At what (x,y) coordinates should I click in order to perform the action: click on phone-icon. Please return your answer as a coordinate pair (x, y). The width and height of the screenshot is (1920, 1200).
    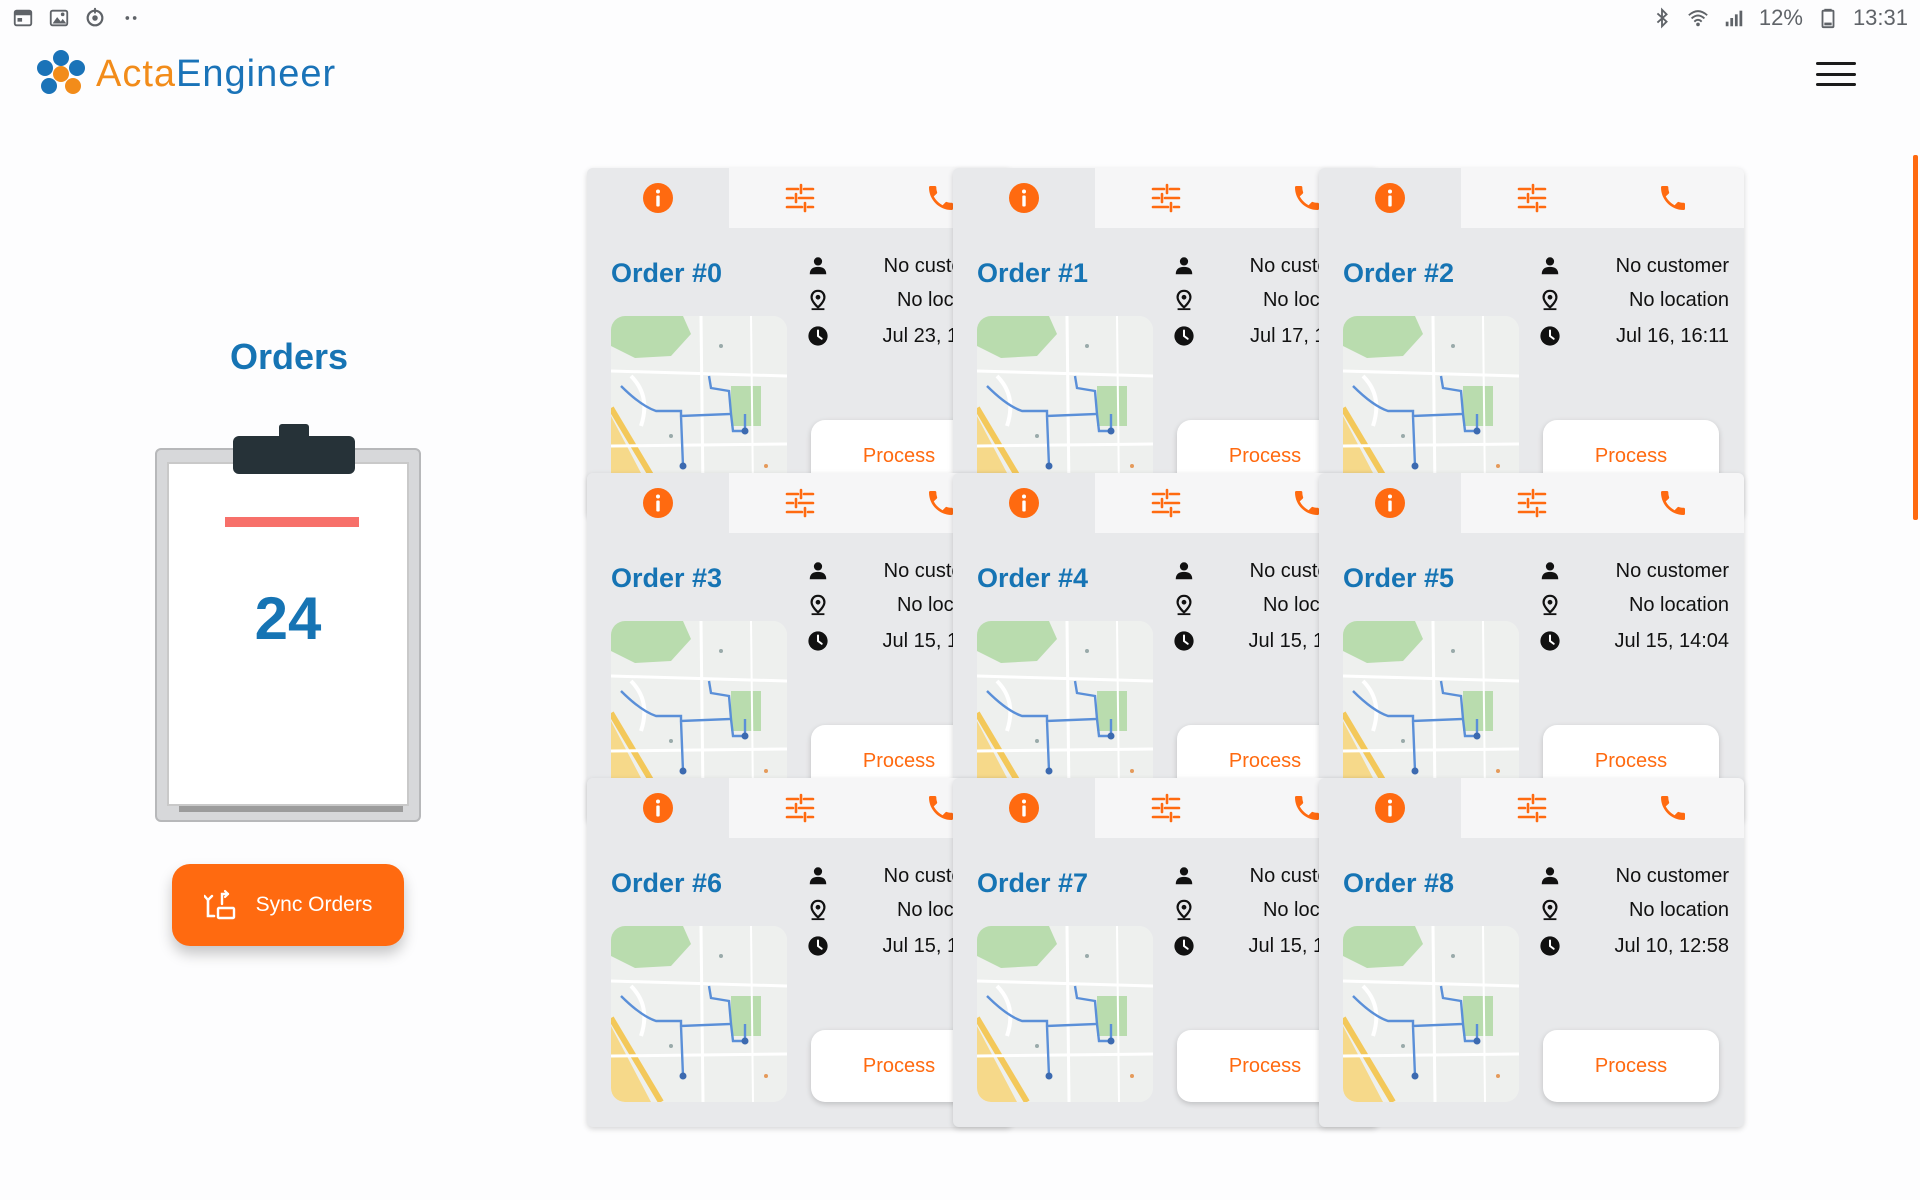
    Looking at the image, I should click on (1673, 503).